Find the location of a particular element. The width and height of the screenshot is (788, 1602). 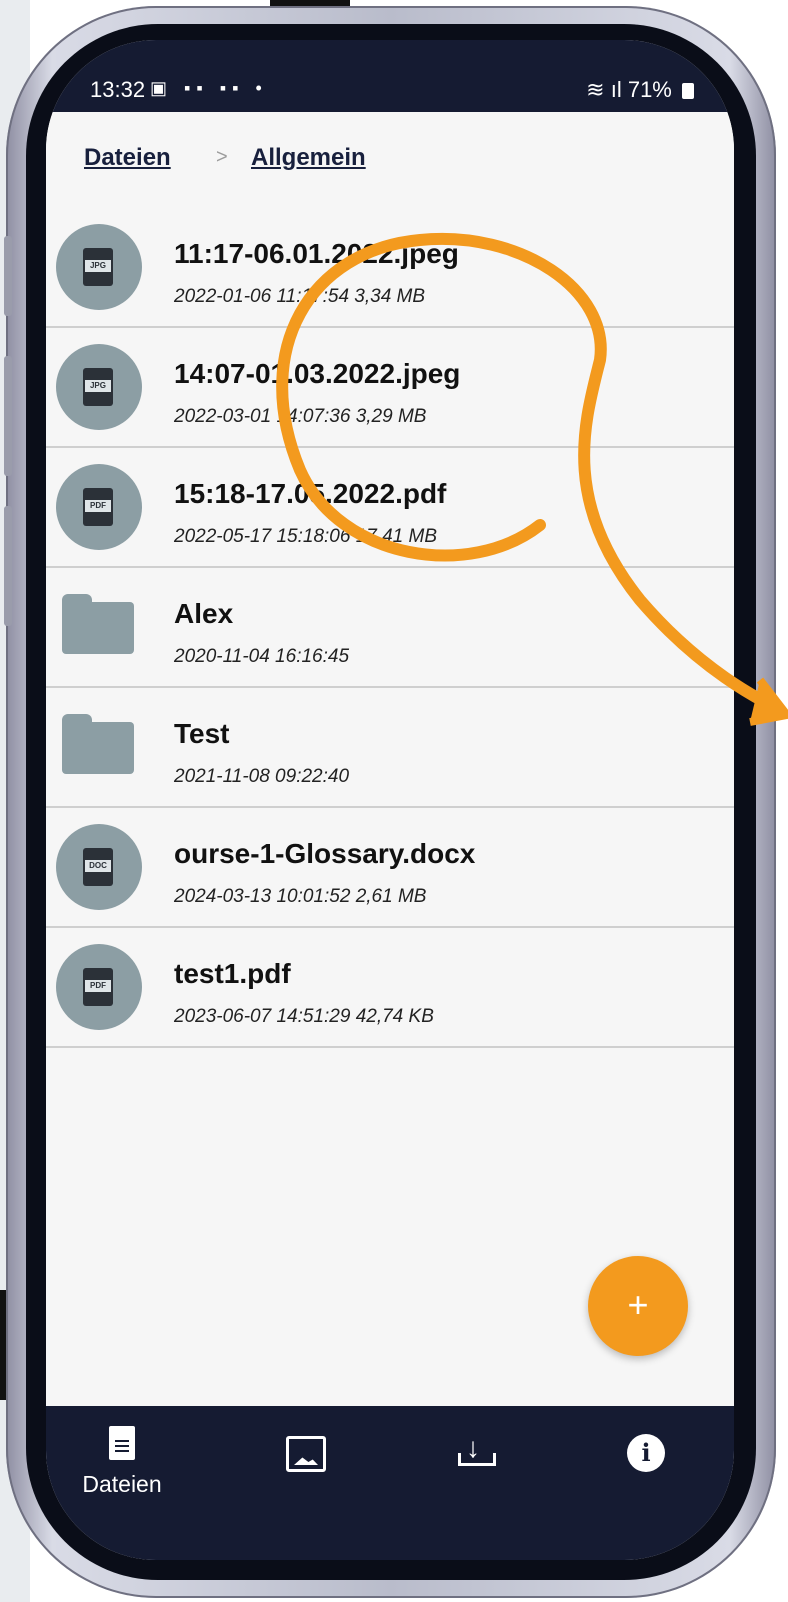

file-meta: 2024-03-13 10:01:52 2,61 MB is located at coordinates (300, 896).